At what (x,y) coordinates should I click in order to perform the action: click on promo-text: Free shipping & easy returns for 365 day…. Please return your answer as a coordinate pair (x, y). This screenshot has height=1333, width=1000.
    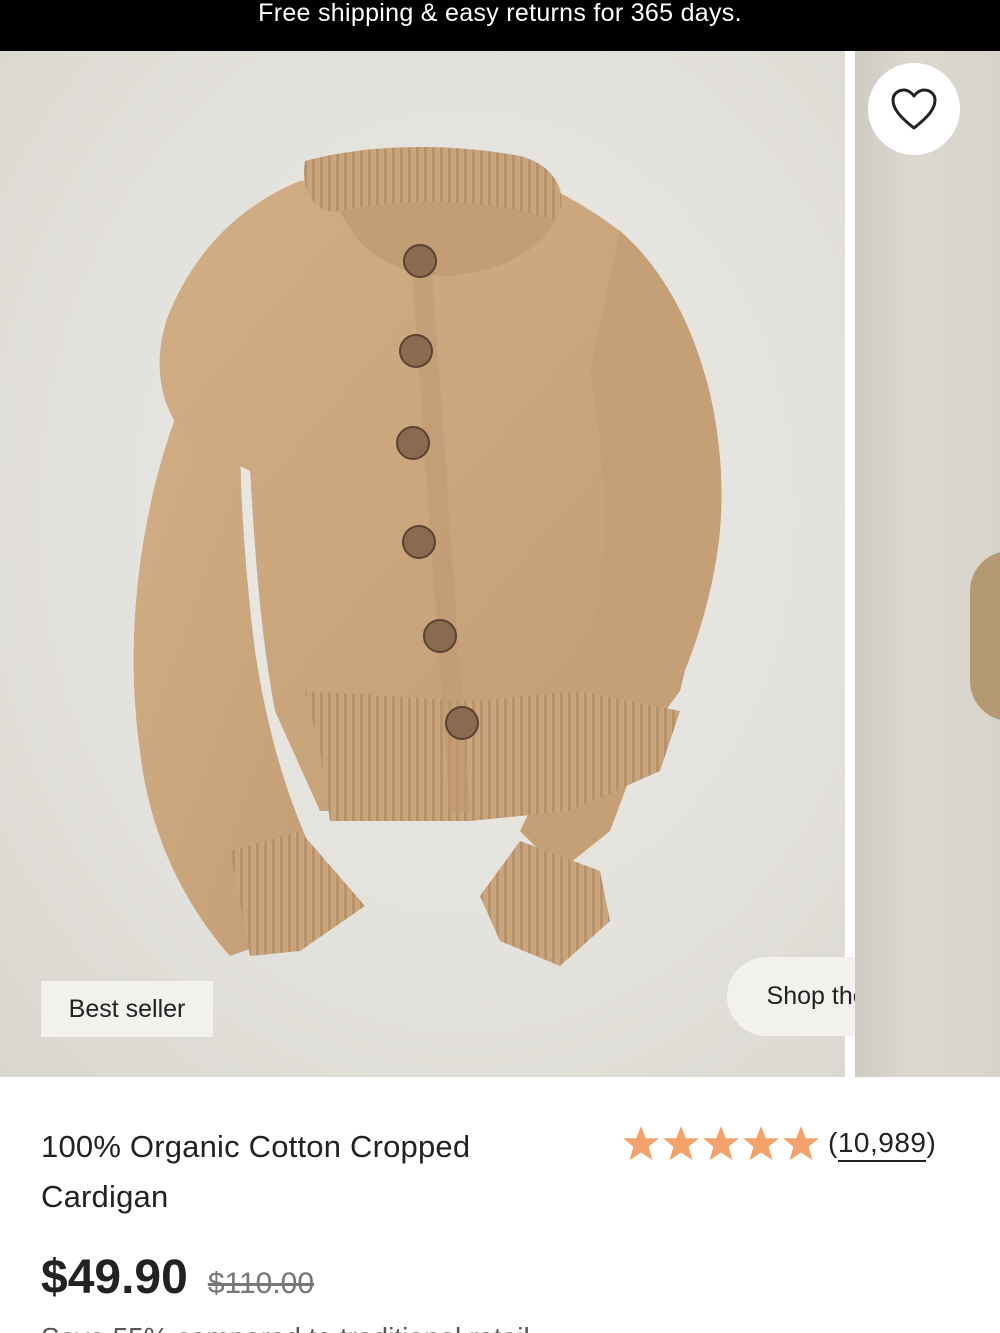
    Looking at the image, I should click on (500, 13).